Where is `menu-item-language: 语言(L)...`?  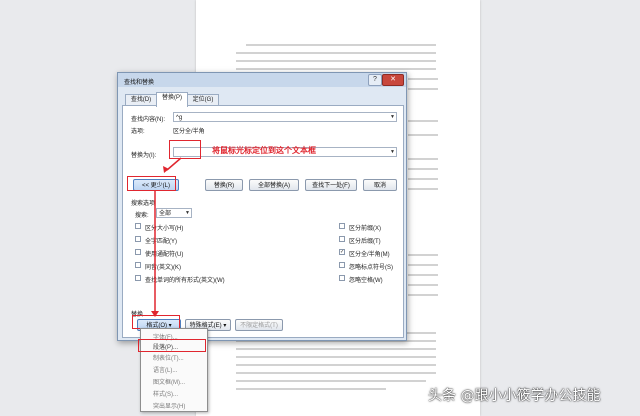 menu-item-language: 语言(L)... is located at coordinates (165, 369).